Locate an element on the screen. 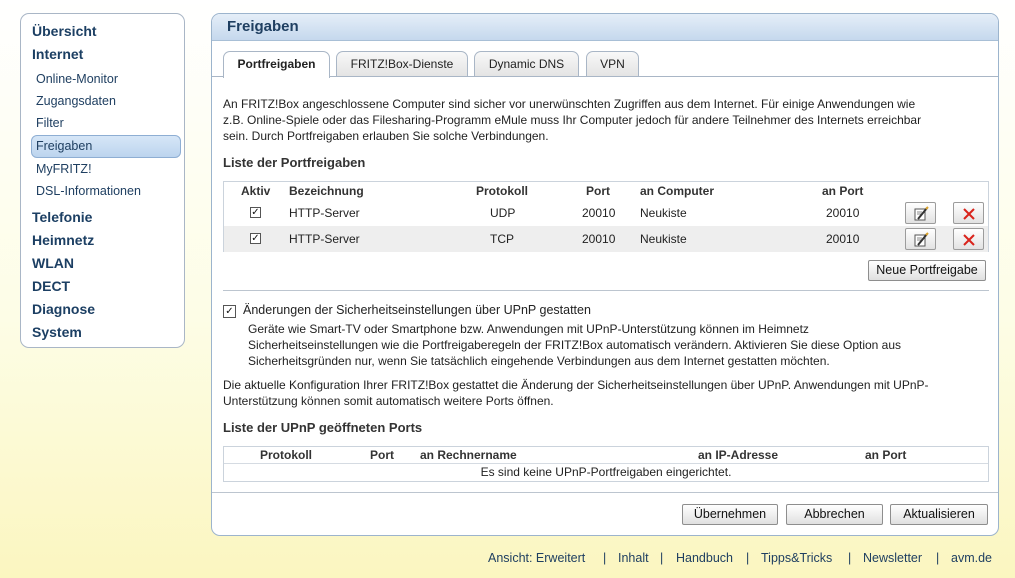 The width and height of the screenshot is (1015, 578). nav-dect: DECT is located at coordinates (51, 286).